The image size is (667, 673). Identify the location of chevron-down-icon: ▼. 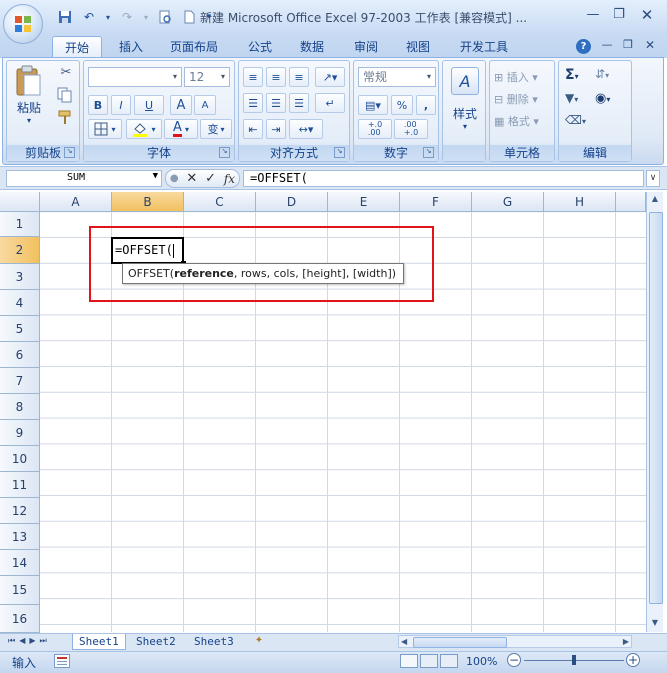
(155, 176).